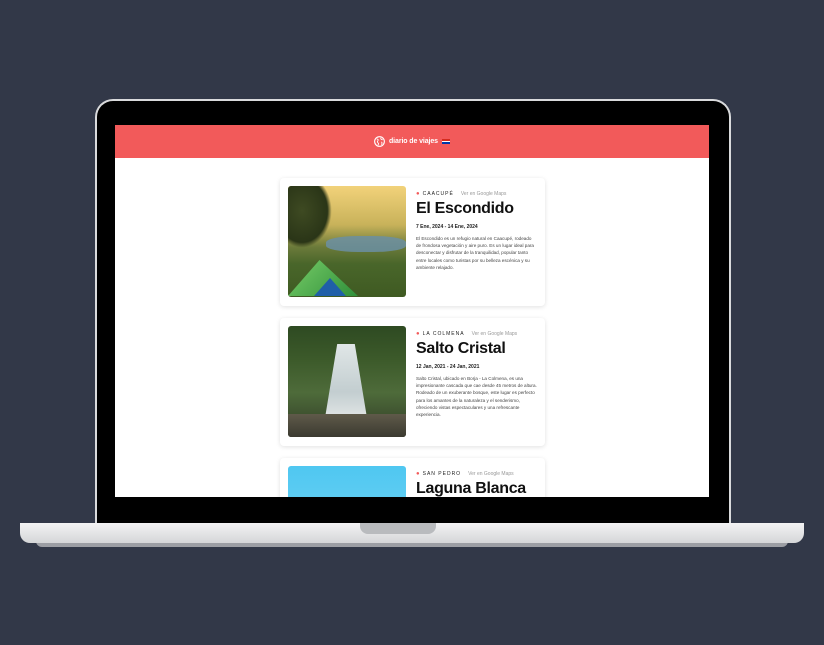  What do you see at coordinates (438, 194) in the screenshot?
I see `trip-location: CAACUPÉ` at bounding box center [438, 194].